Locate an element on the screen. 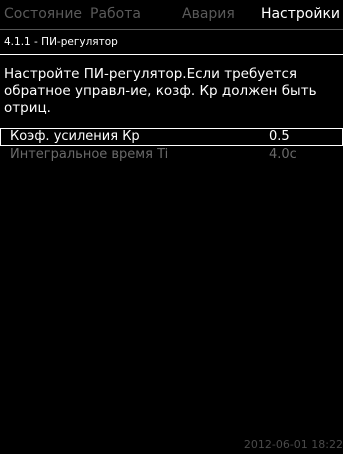 The width and height of the screenshot is (343, 454). parameter-value: 4.0с is located at coordinates (283, 154).